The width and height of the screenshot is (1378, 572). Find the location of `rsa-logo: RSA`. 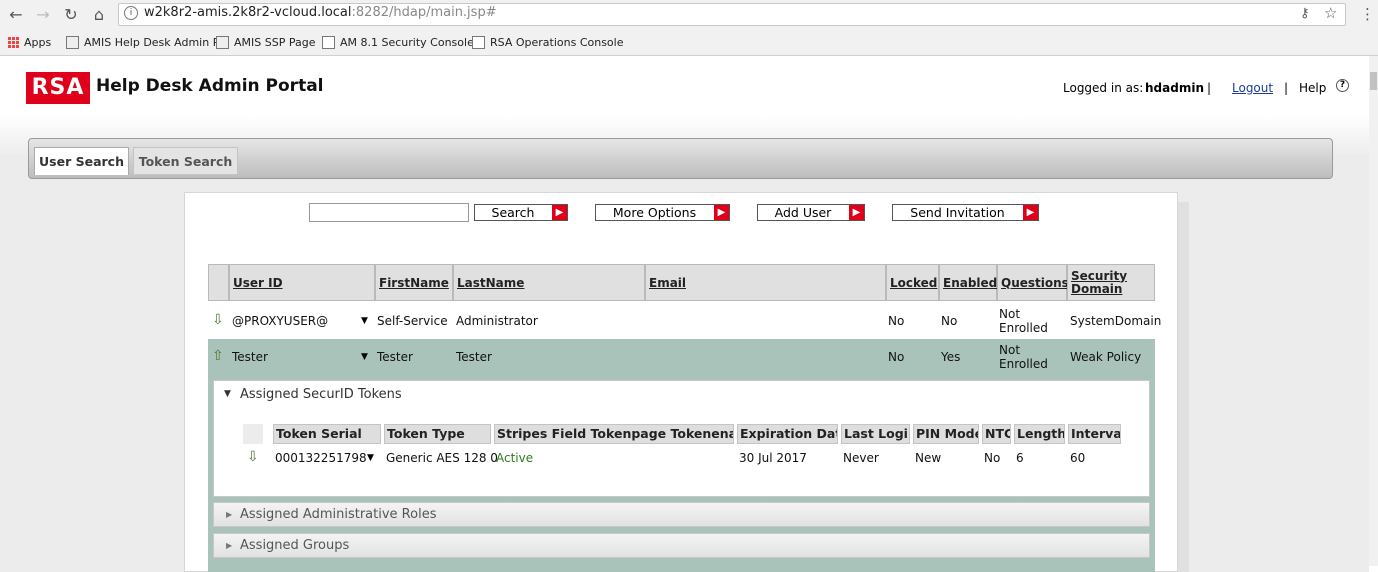

rsa-logo: RSA is located at coordinates (58, 88).